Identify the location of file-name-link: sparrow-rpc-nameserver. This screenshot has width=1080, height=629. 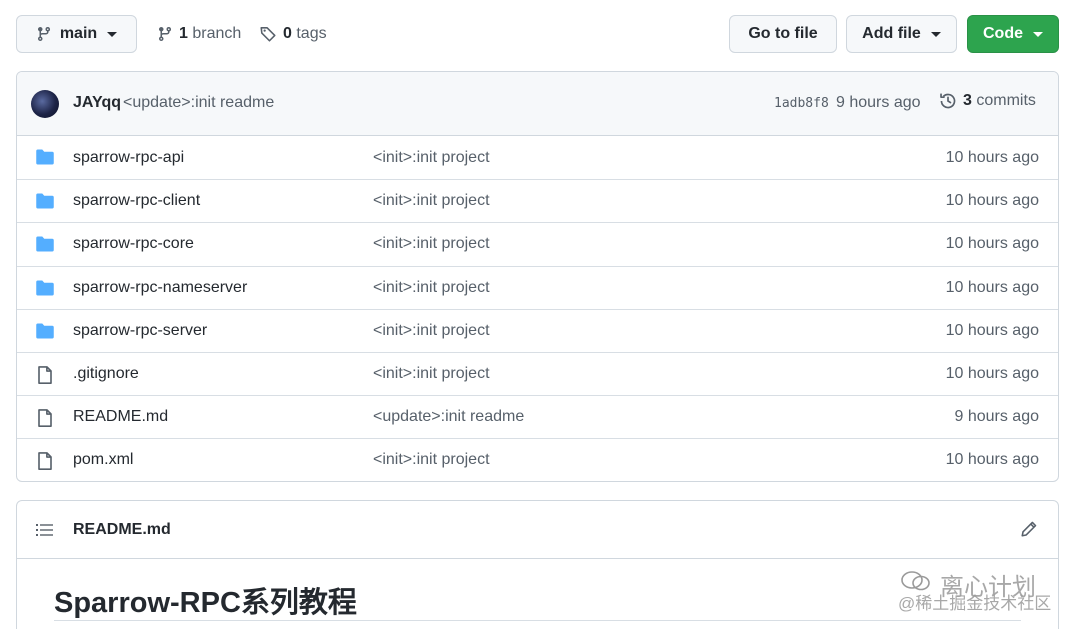
(160, 288).